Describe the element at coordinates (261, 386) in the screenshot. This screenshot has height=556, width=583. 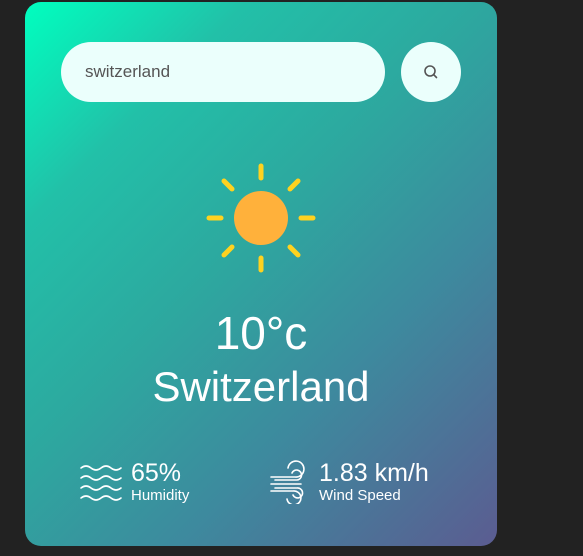
I see `city-name: Switzerland` at that location.